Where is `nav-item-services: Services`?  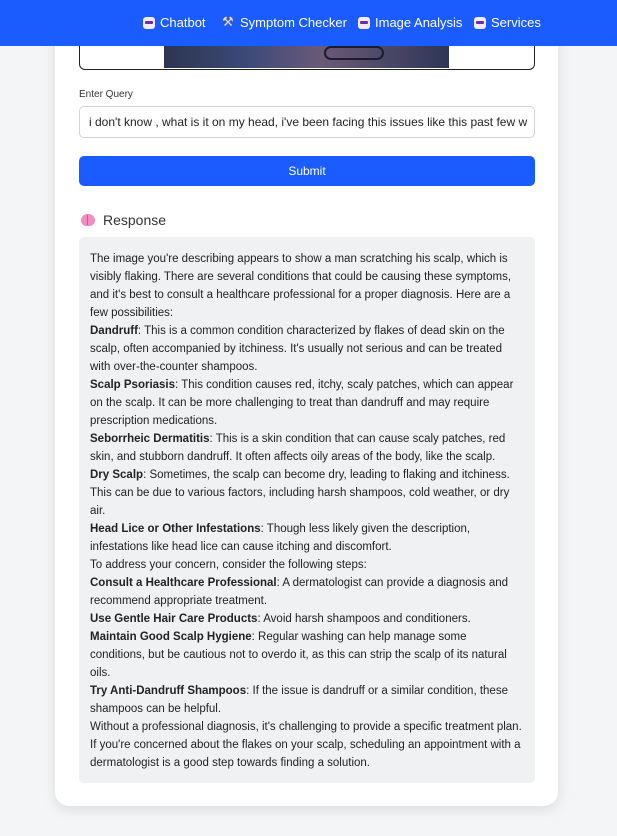 nav-item-services: Services is located at coordinates (507, 22).